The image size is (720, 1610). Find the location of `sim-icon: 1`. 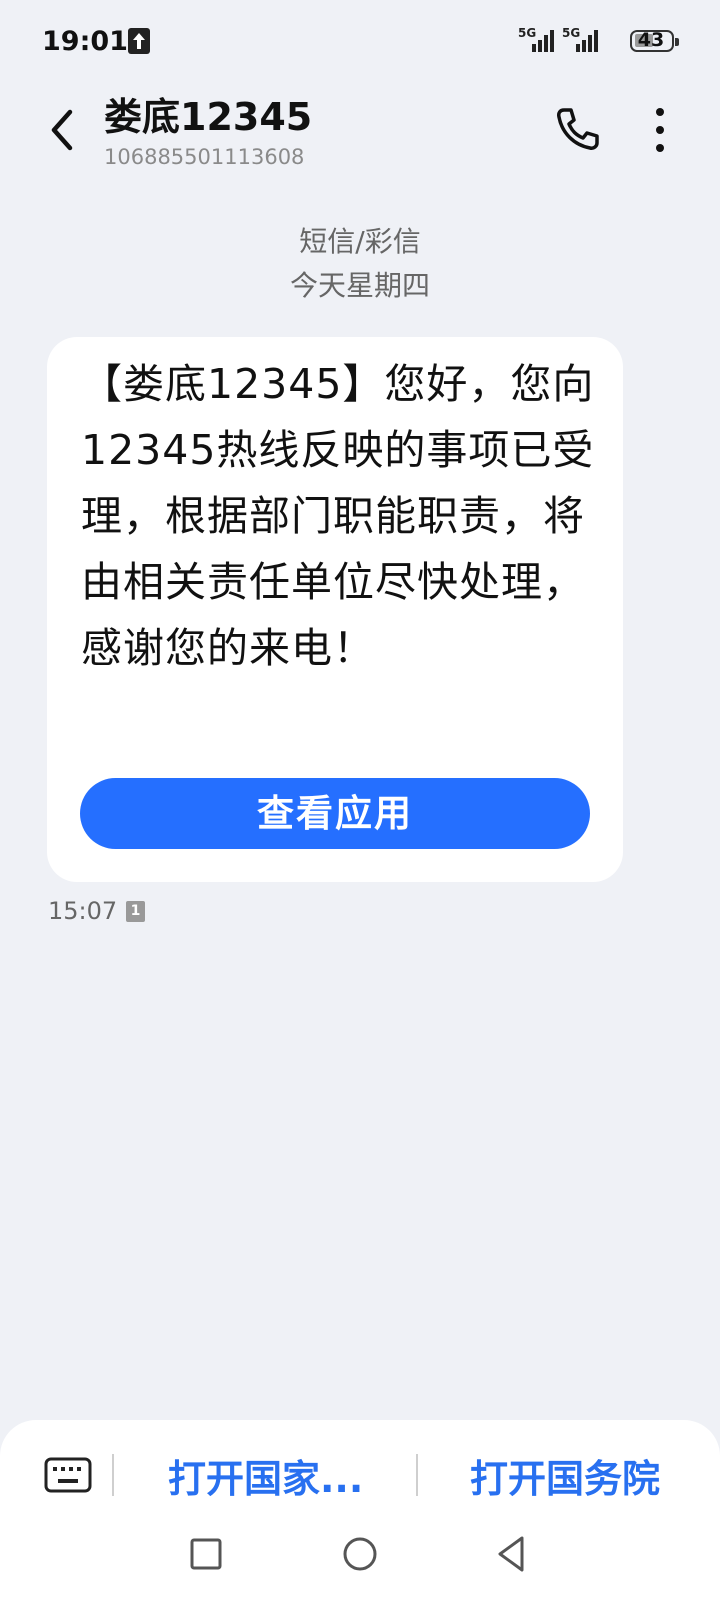

sim-icon: 1 is located at coordinates (135, 911).